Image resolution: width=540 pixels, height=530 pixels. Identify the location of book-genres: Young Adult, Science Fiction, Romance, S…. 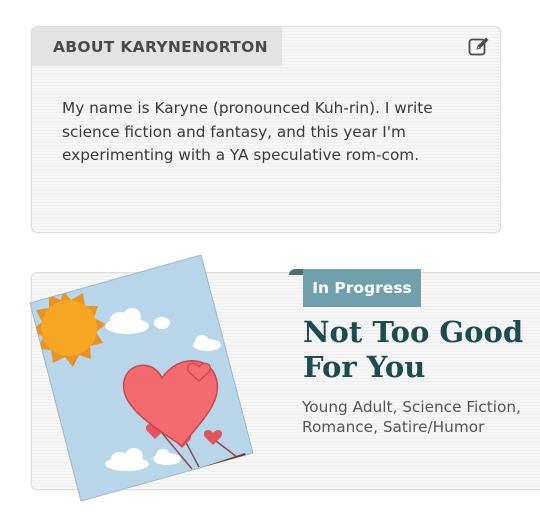
(411, 417).